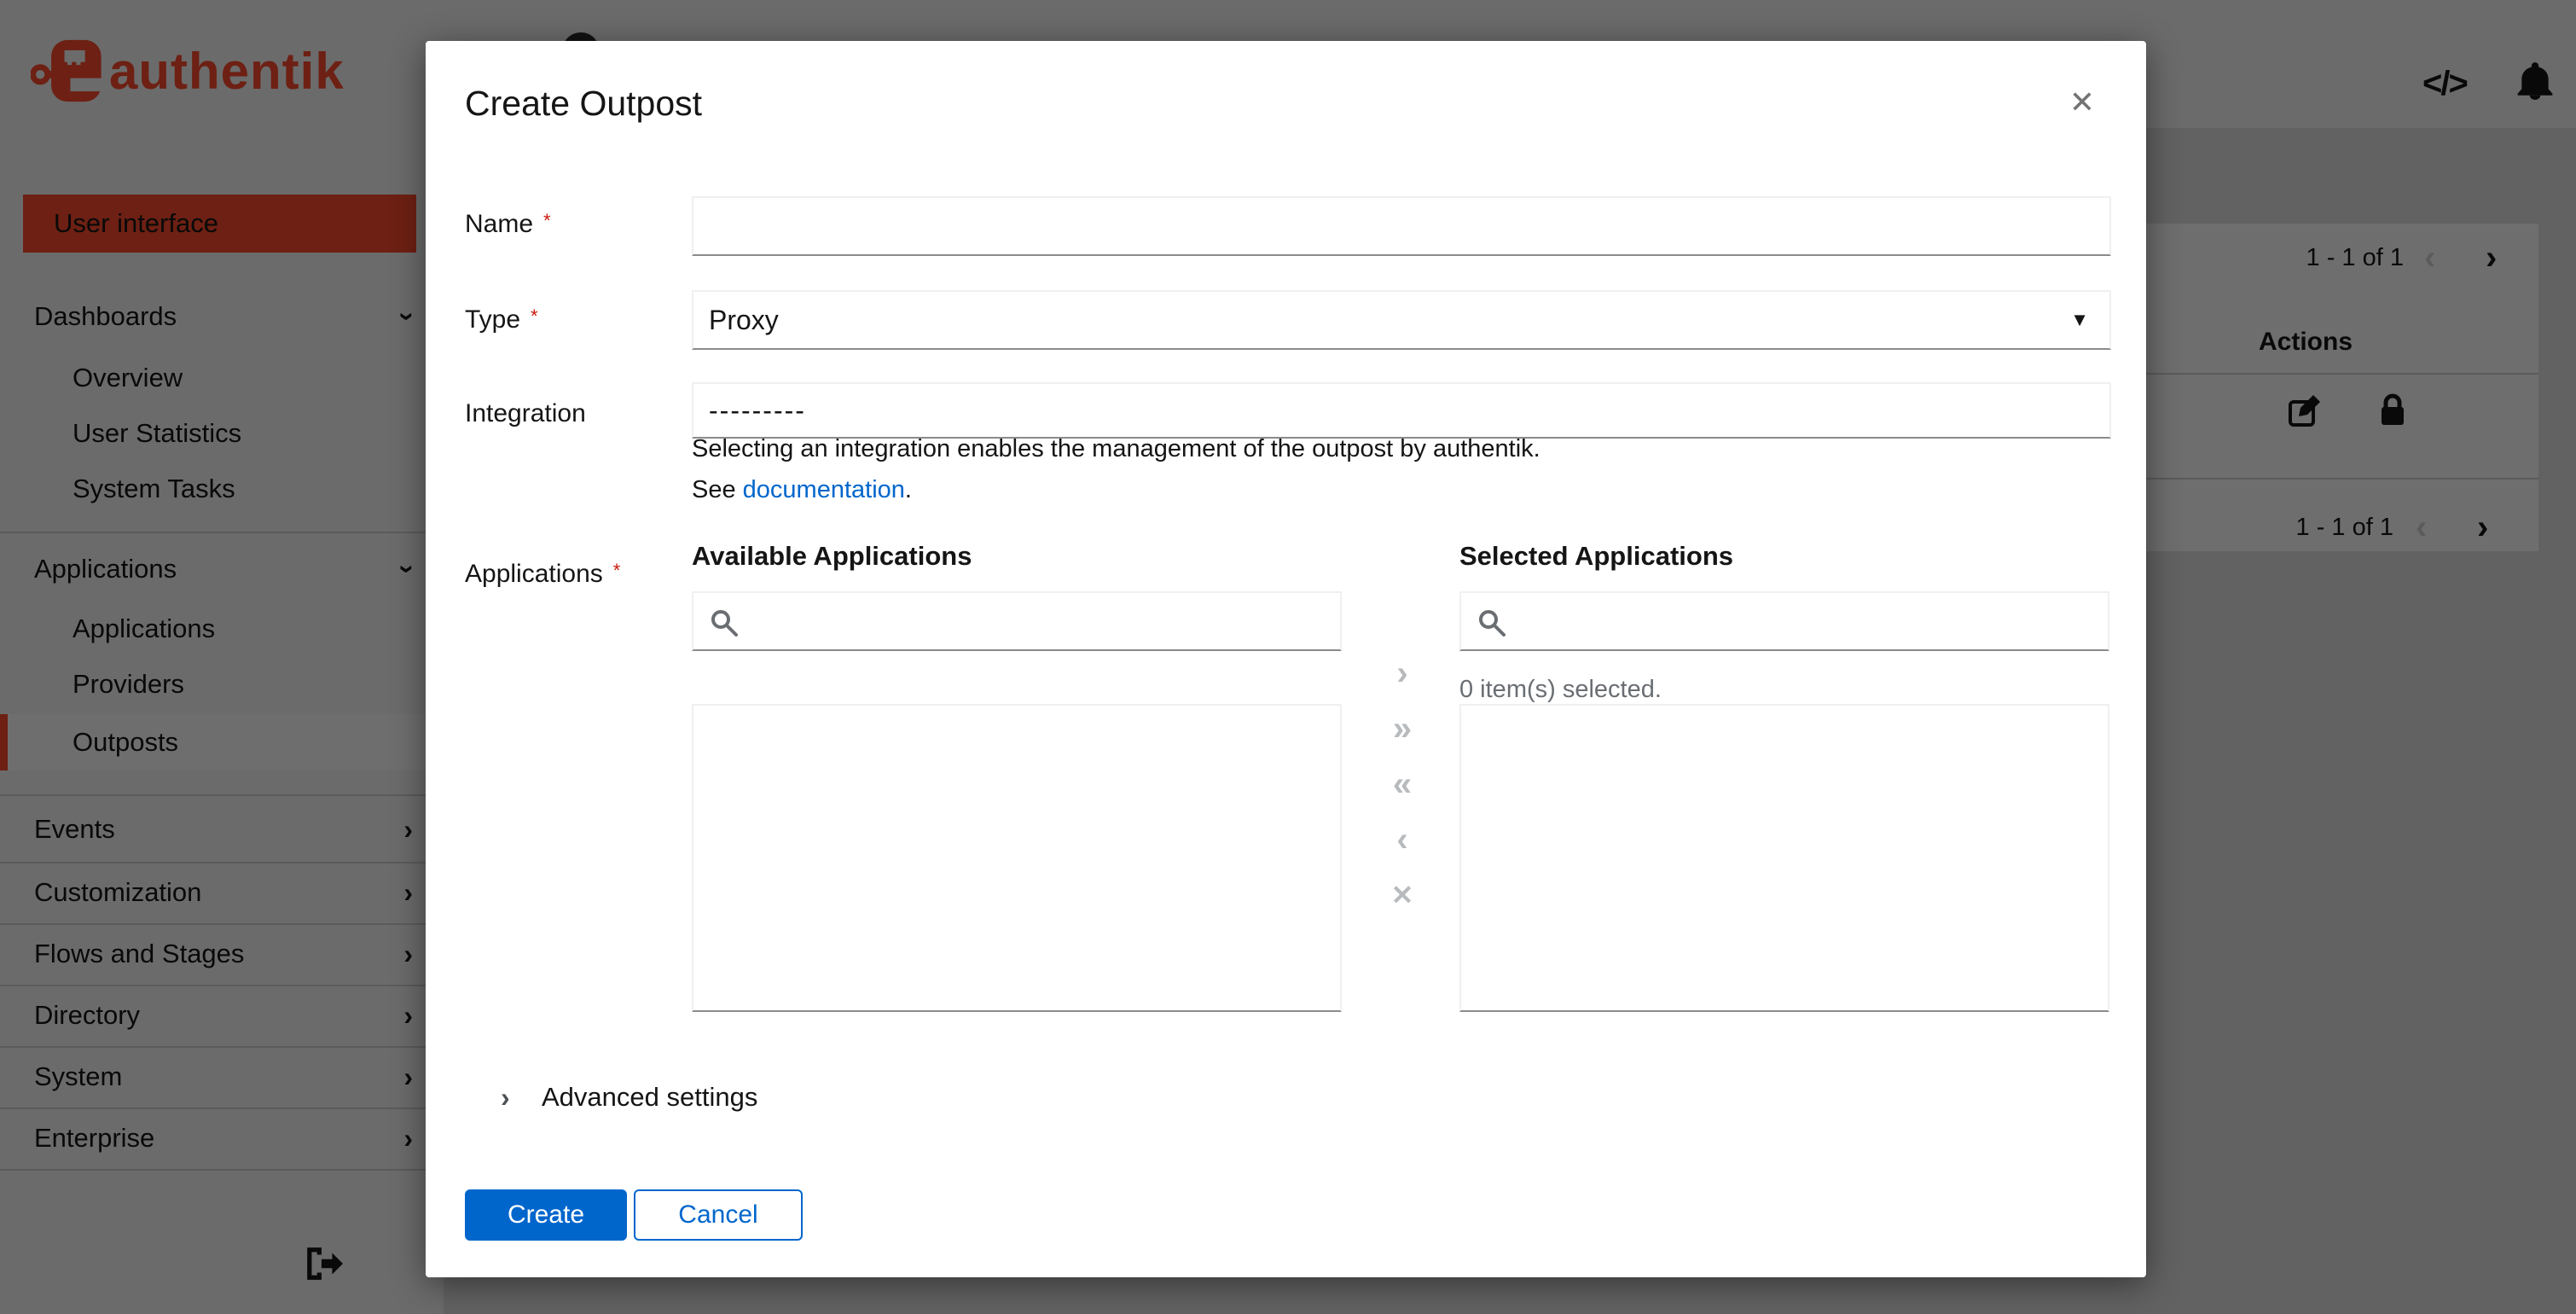 The width and height of the screenshot is (2576, 1314). Describe the element at coordinates (1401, 226) in the screenshot. I see `name-input` at that location.